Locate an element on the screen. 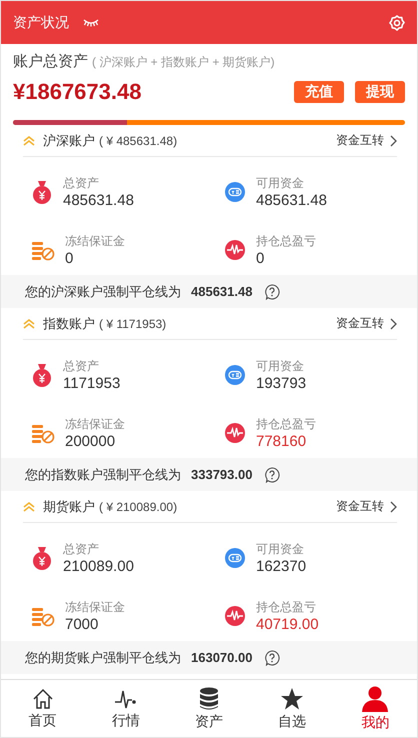  nav-tab: 我的 is located at coordinates (375, 708).